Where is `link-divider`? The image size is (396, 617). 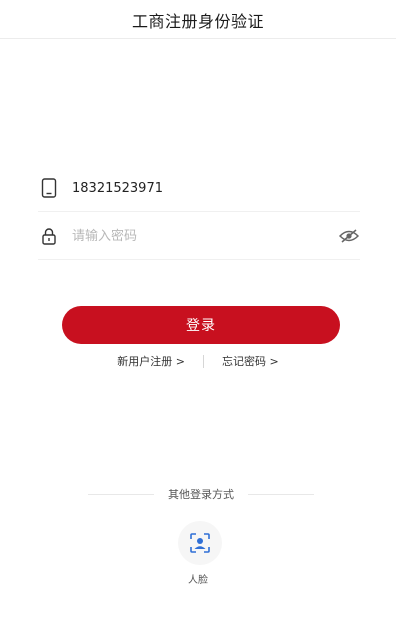 link-divider is located at coordinates (203, 361).